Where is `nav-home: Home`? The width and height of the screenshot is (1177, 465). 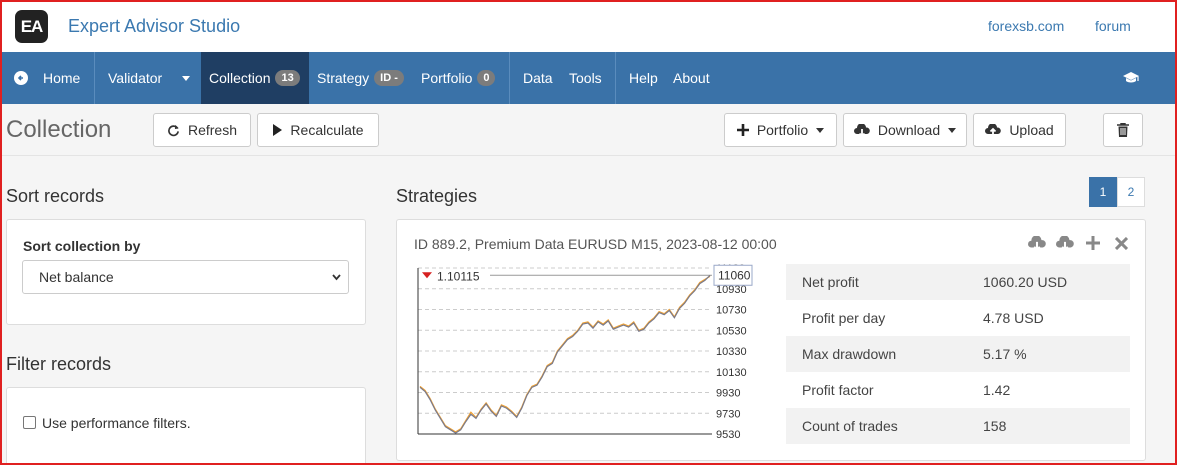 nav-home: Home is located at coordinates (47, 78).